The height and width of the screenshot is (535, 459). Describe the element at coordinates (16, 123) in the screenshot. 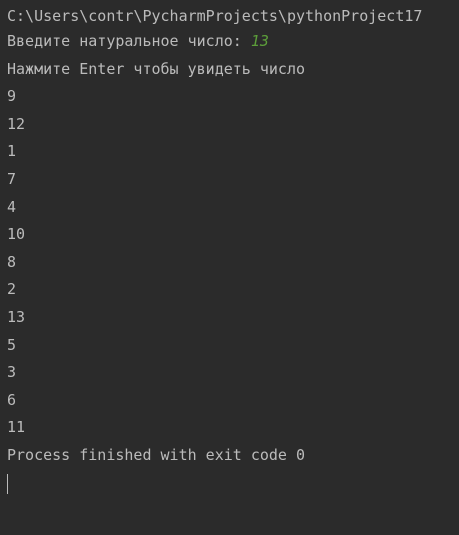

I see `output-number: 12` at that location.